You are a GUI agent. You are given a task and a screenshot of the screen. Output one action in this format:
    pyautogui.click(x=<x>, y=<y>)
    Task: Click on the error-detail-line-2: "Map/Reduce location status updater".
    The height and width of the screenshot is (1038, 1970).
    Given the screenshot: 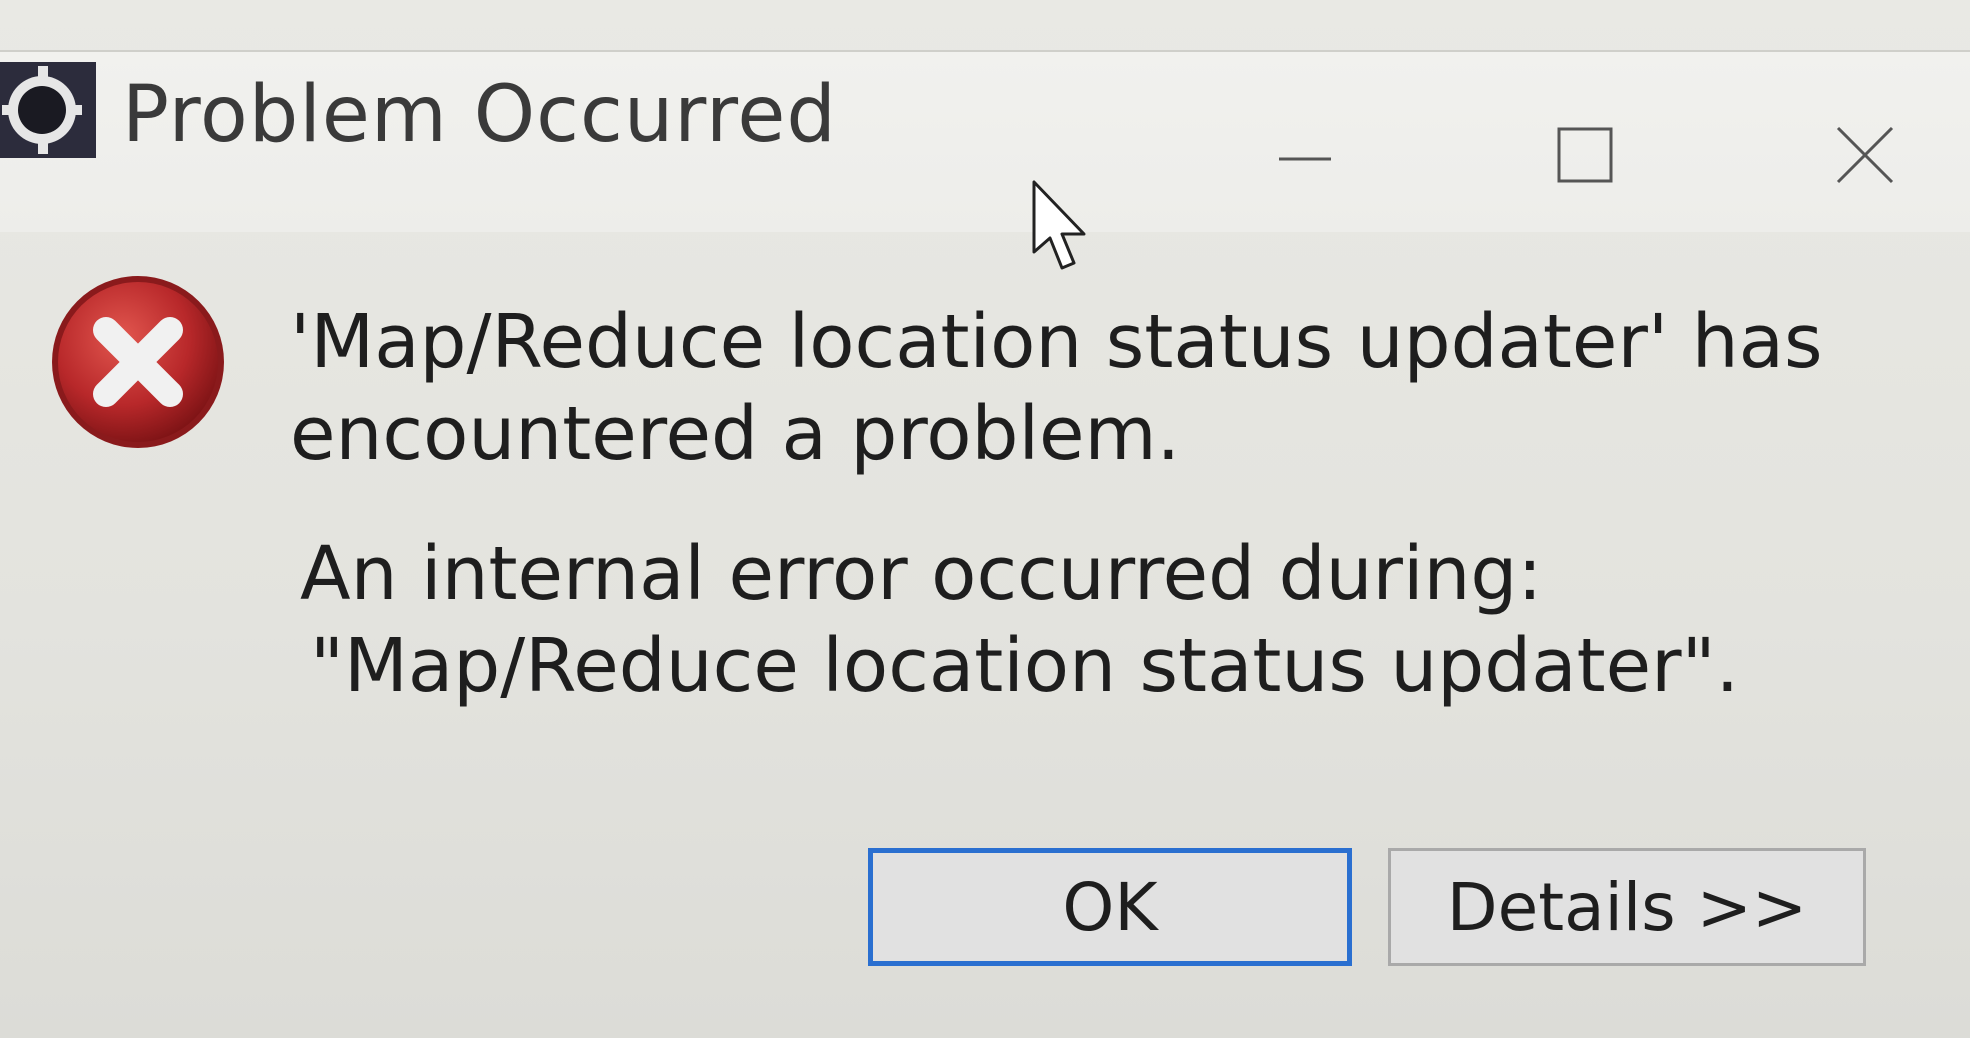 What is the action you would take?
    pyautogui.click(x=1025, y=666)
    